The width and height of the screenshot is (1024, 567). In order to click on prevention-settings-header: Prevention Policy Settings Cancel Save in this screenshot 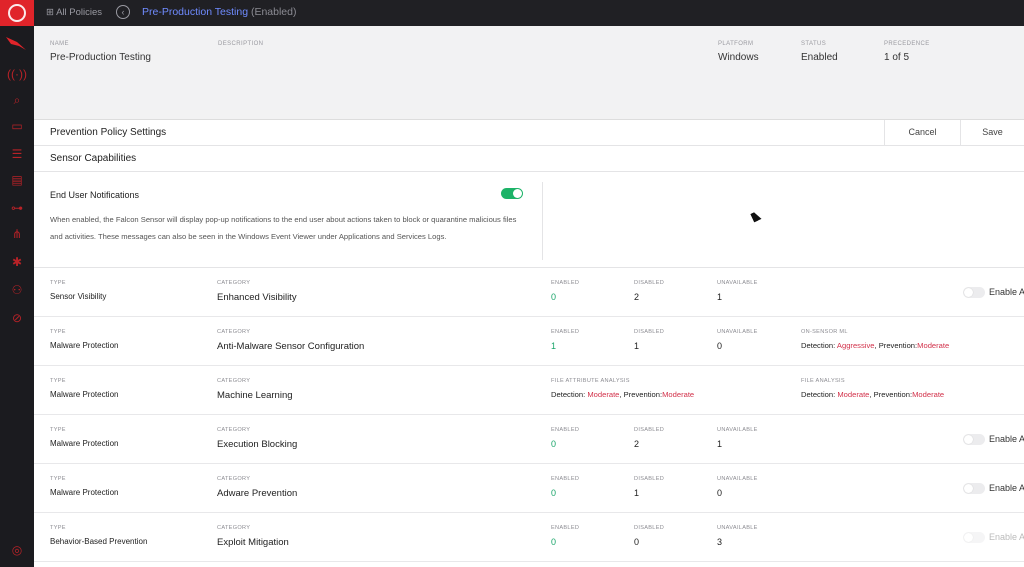, I will do `click(529, 133)`.